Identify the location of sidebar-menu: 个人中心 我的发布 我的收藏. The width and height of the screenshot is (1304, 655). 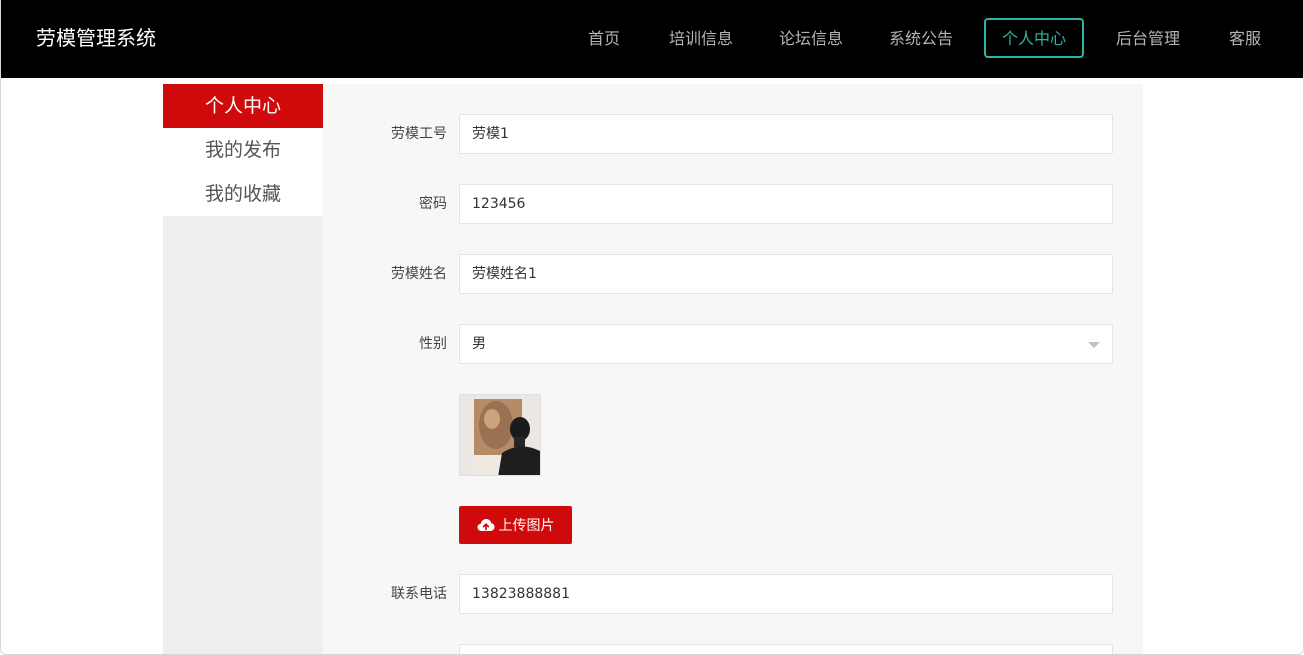
(243, 150).